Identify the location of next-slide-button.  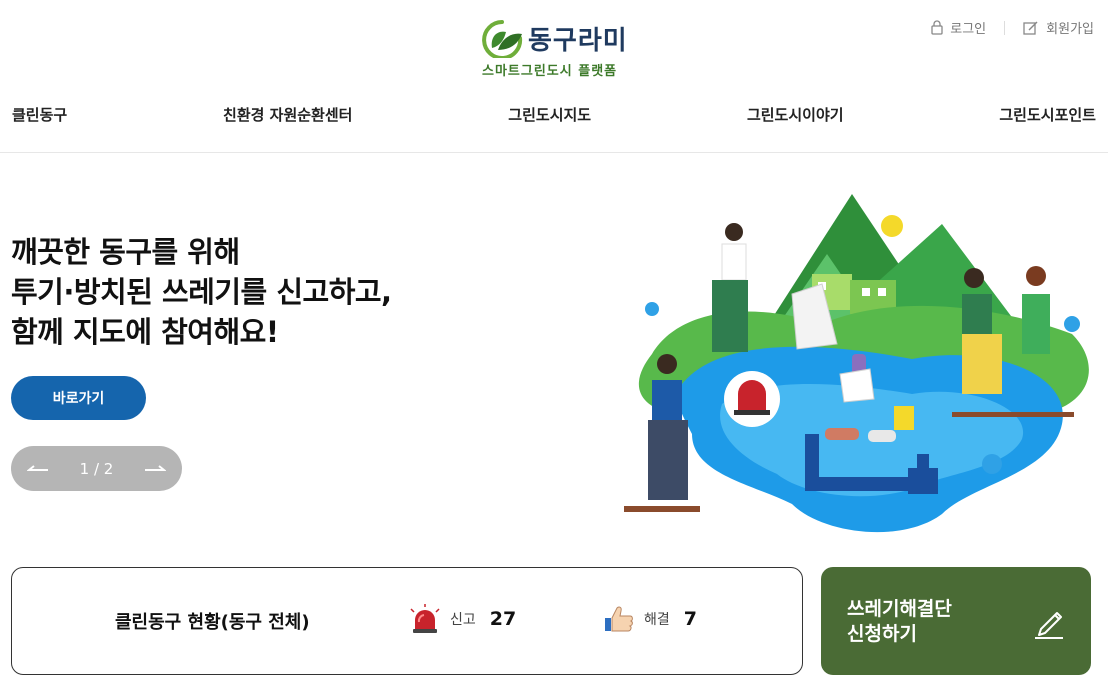
(155, 469).